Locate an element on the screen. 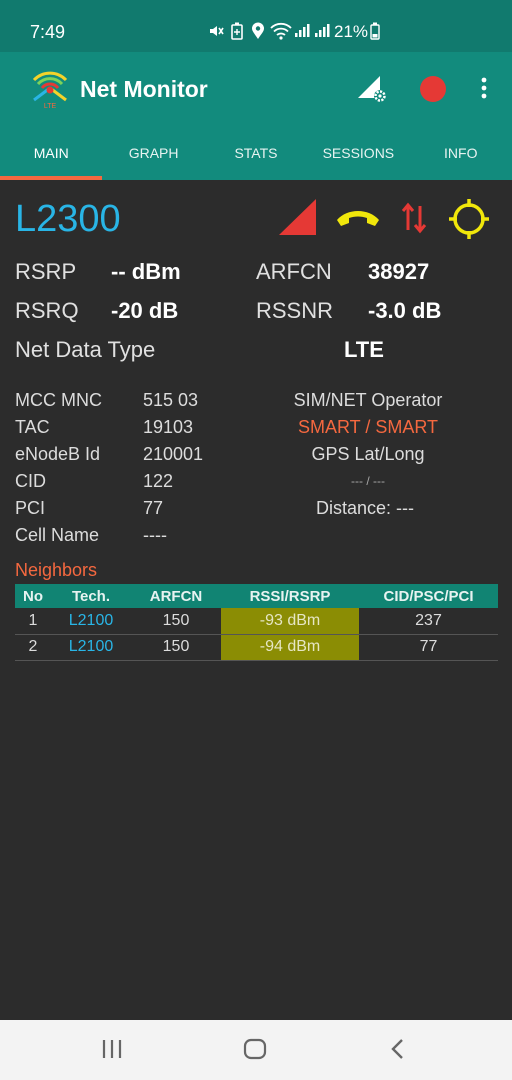  technology-label: L2300 is located at coordinates (68, 219).